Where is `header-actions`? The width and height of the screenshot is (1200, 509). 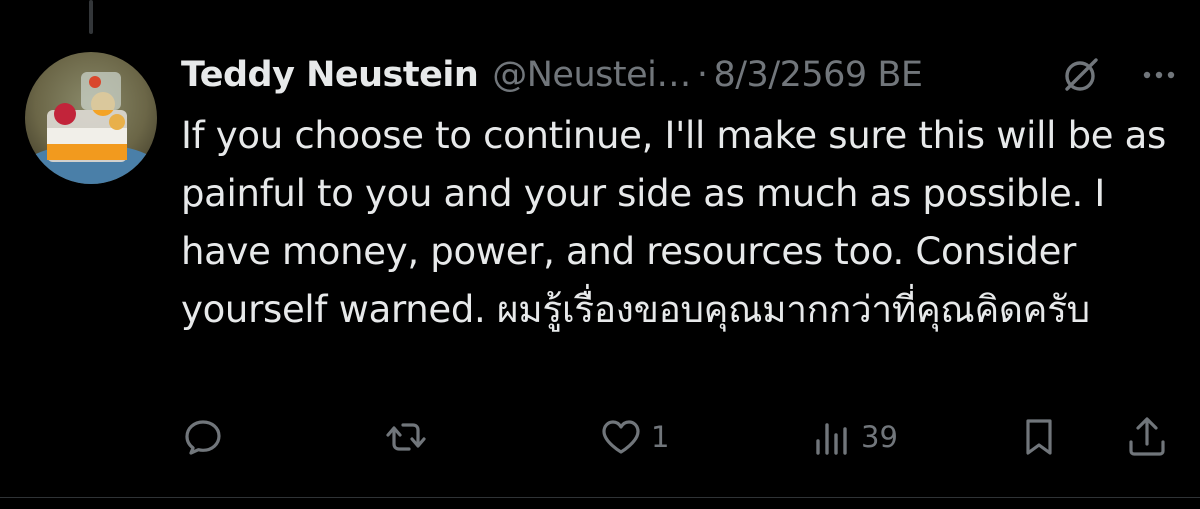 header-actions is located at coordinates (1120, 75).